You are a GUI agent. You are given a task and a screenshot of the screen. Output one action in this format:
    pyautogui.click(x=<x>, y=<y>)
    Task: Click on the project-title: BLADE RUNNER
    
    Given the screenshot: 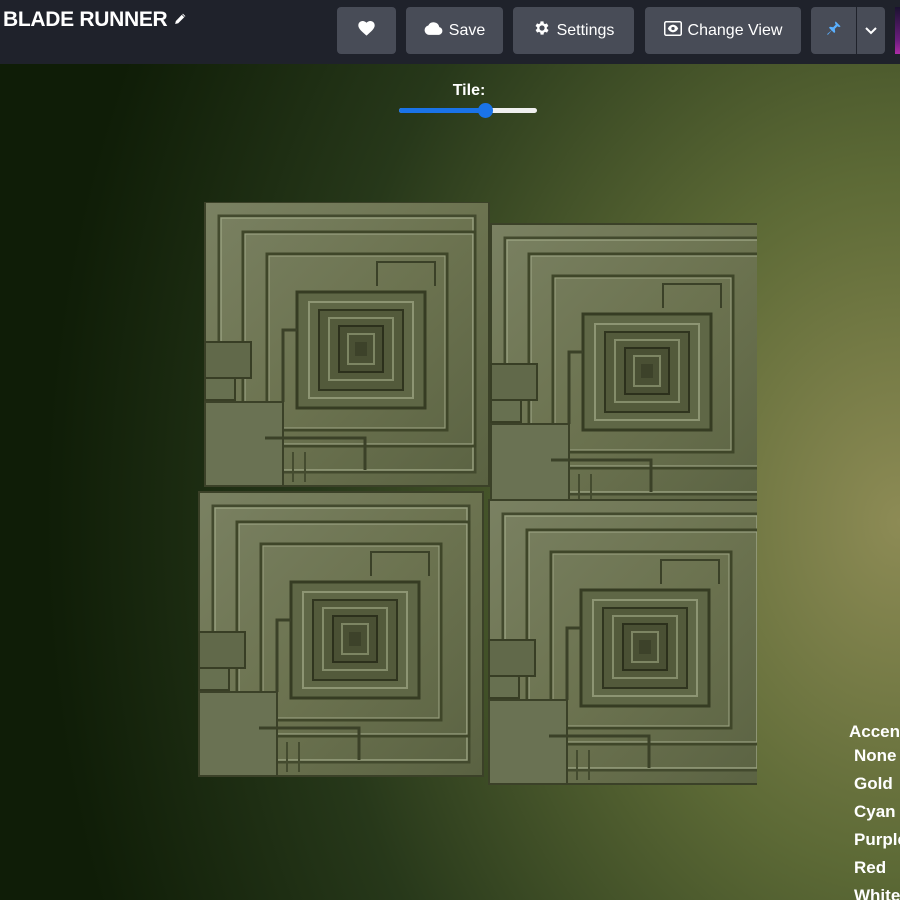 What is the action you would take?
    pyautogui.click(x=95, y=20)
    